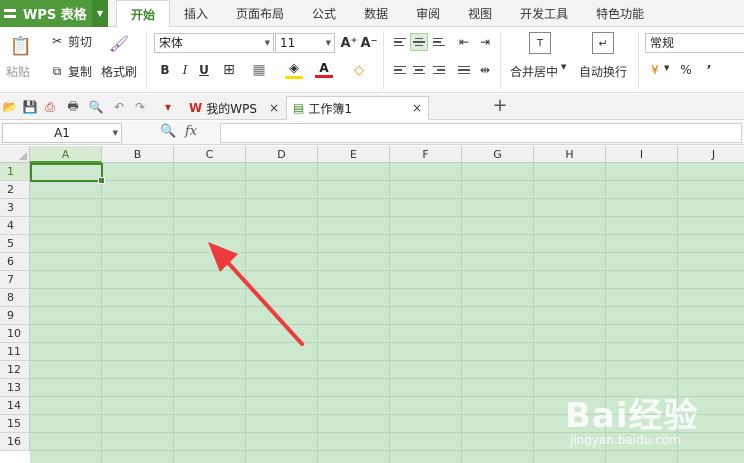 Image resolution: width=744 pixels, height=463 pixels. Describe the element at coordinates (67, 173) in the screenshot. I see `active-cell-A1` at that location.